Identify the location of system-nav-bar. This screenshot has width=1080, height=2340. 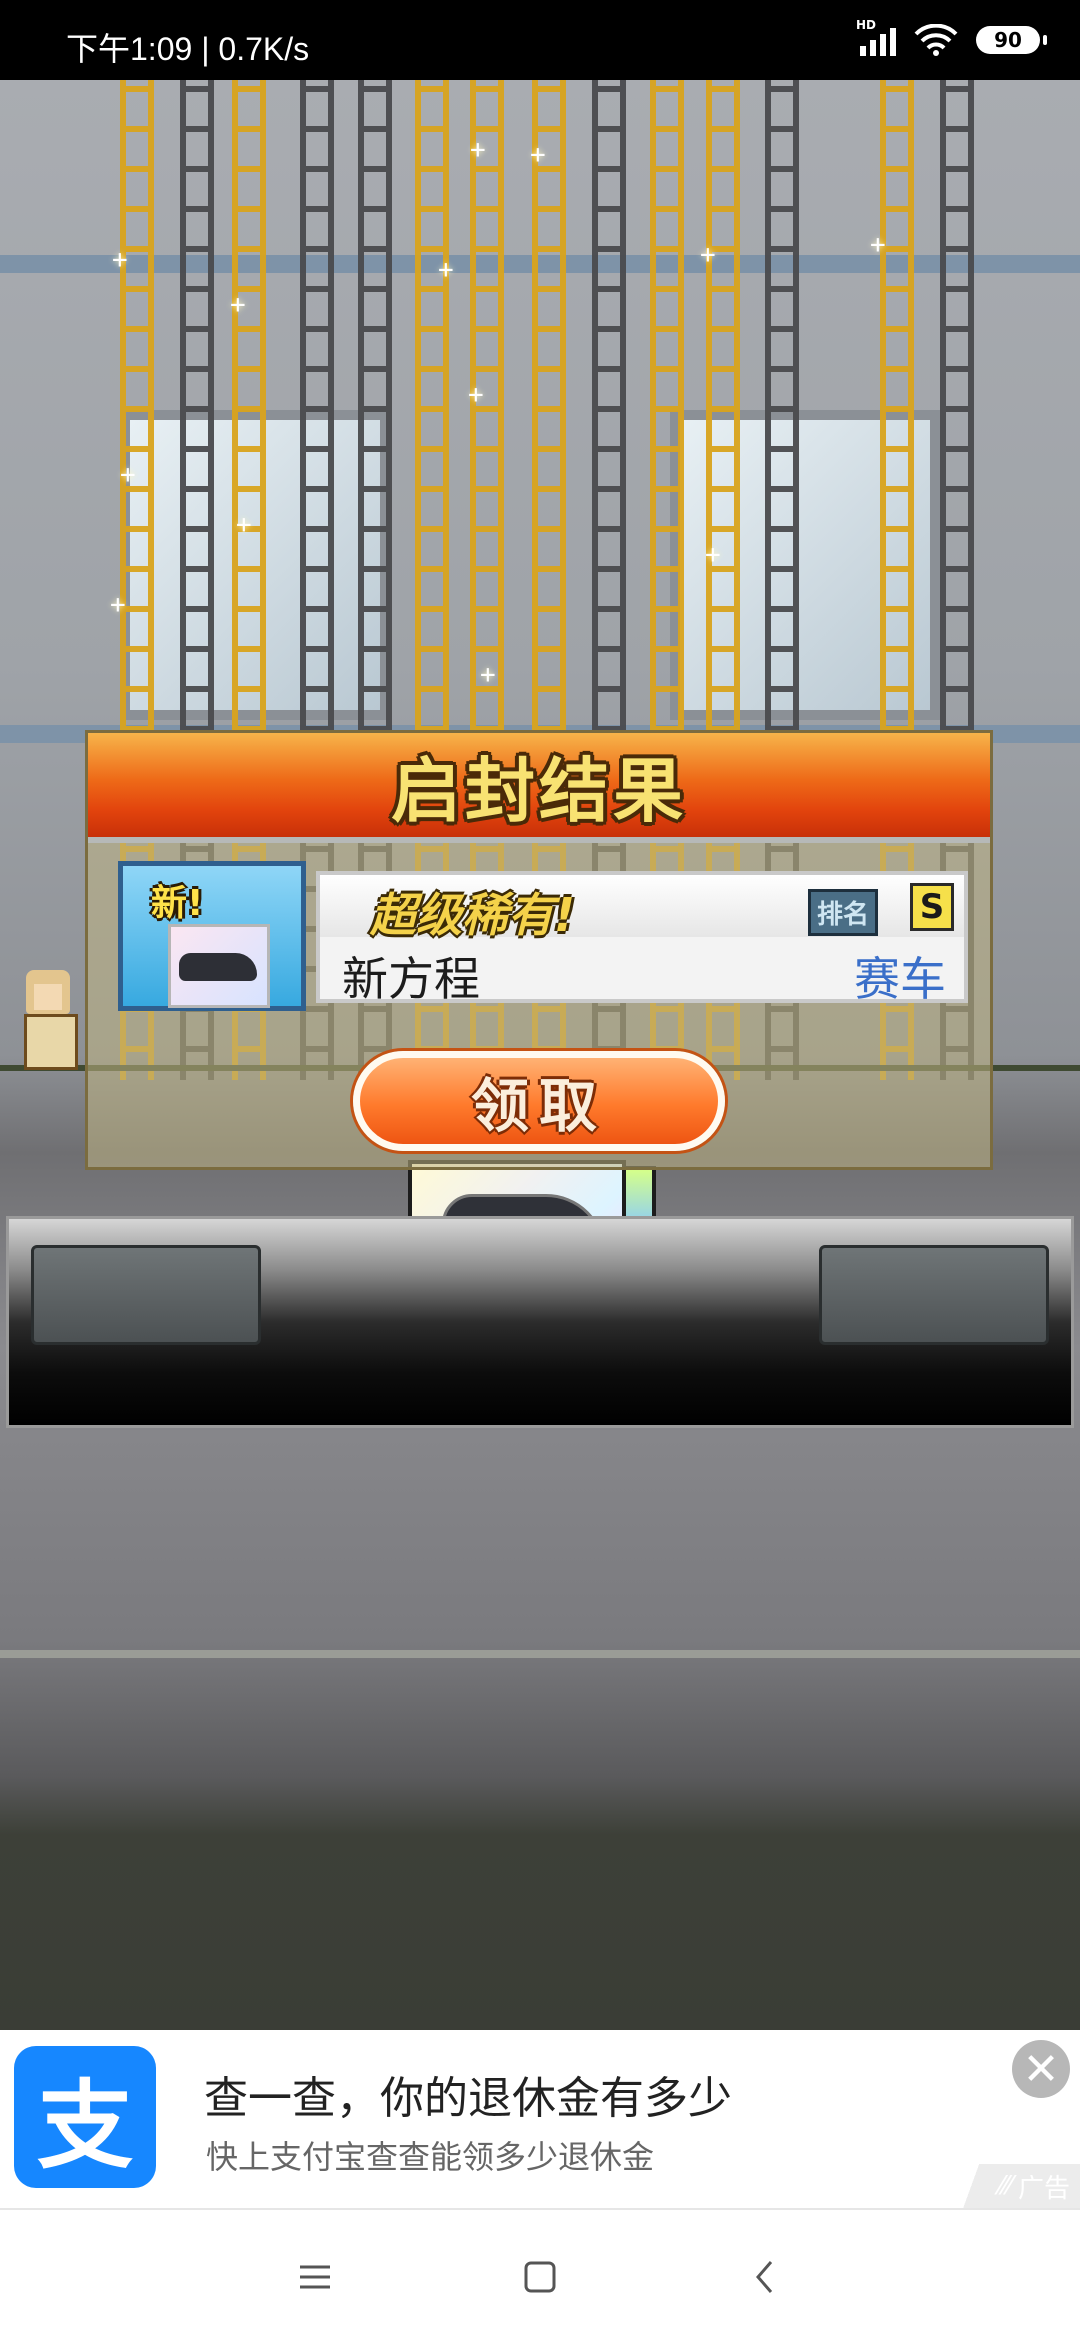
(540, 2274).